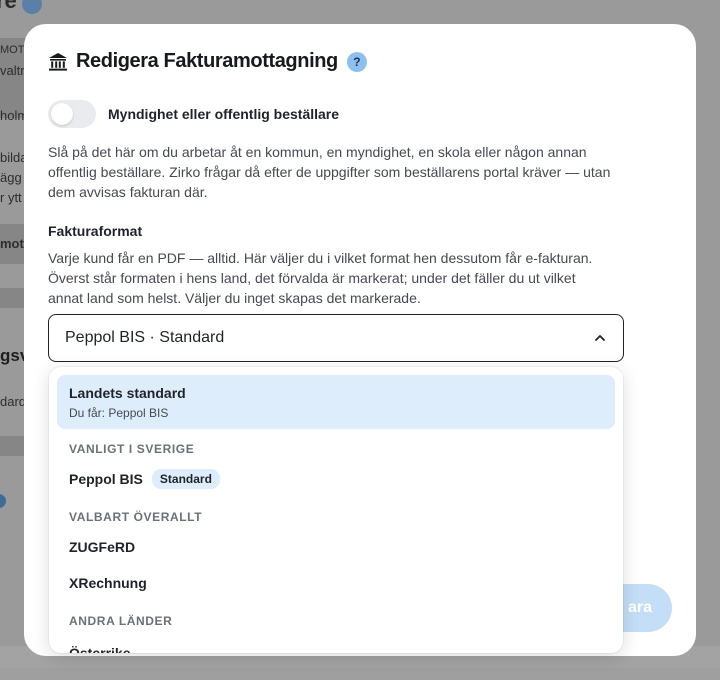 The image size is (720, 680). What do you see at coordinates (3, 501) in the screenshot?
I see `background-dot` at bounding box center [3, 501].